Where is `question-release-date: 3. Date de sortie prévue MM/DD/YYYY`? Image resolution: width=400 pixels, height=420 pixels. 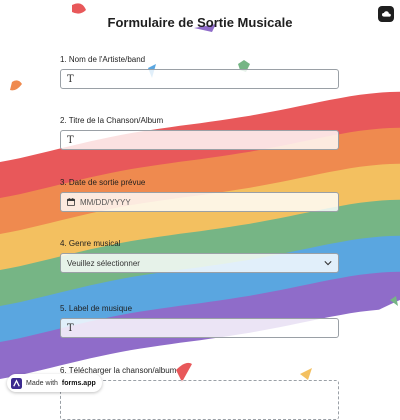 question-release-date: 3. Date de sortie prévue MM/DD/YYYY is located at coordinates (199, 195).